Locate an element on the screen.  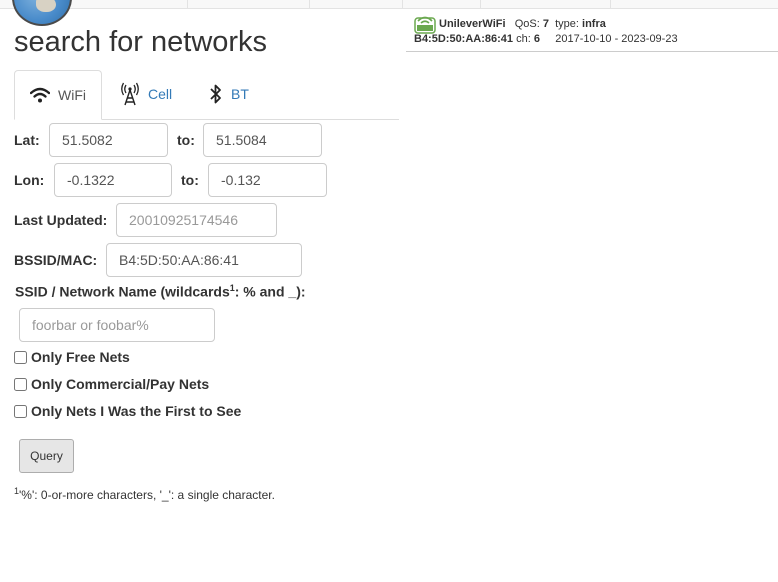
bssid-label: BSSID/MAC: is located at coordinates (56, 260).